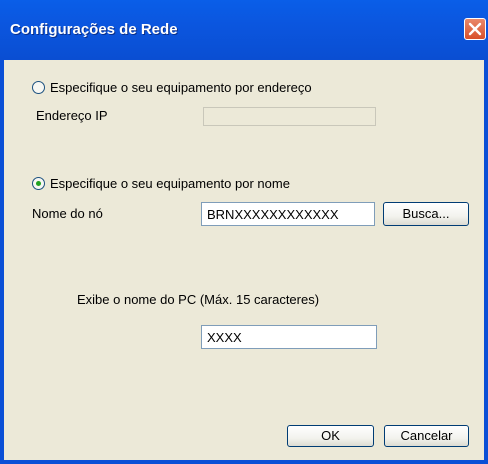 The width and height of the screenshot is (488, 464). I want to click on dialog-title: Configurações de Rede, so click(94, 29).